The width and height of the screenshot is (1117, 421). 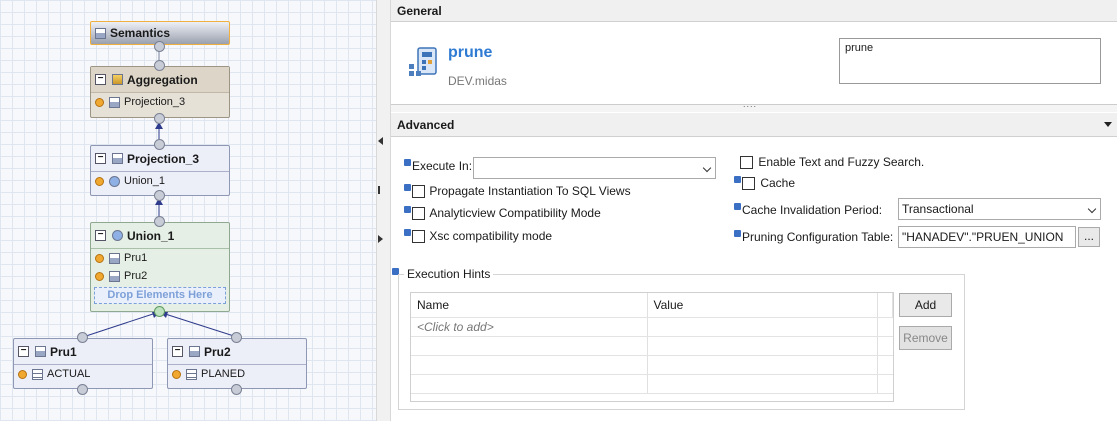 What do you see at coordinates (380, 141) in the screenshot?
I see `collapse-left-icon` at bounding box center [380, 141].